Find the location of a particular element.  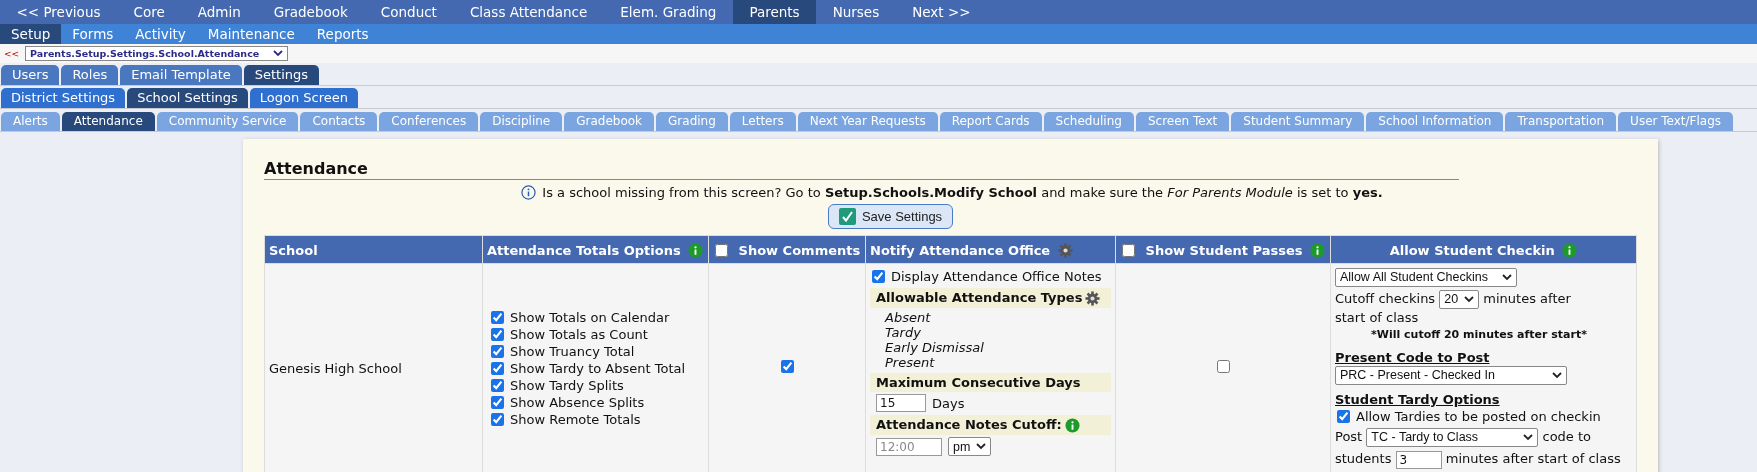

attendance-type: Present is located at coordinates (910, 362).